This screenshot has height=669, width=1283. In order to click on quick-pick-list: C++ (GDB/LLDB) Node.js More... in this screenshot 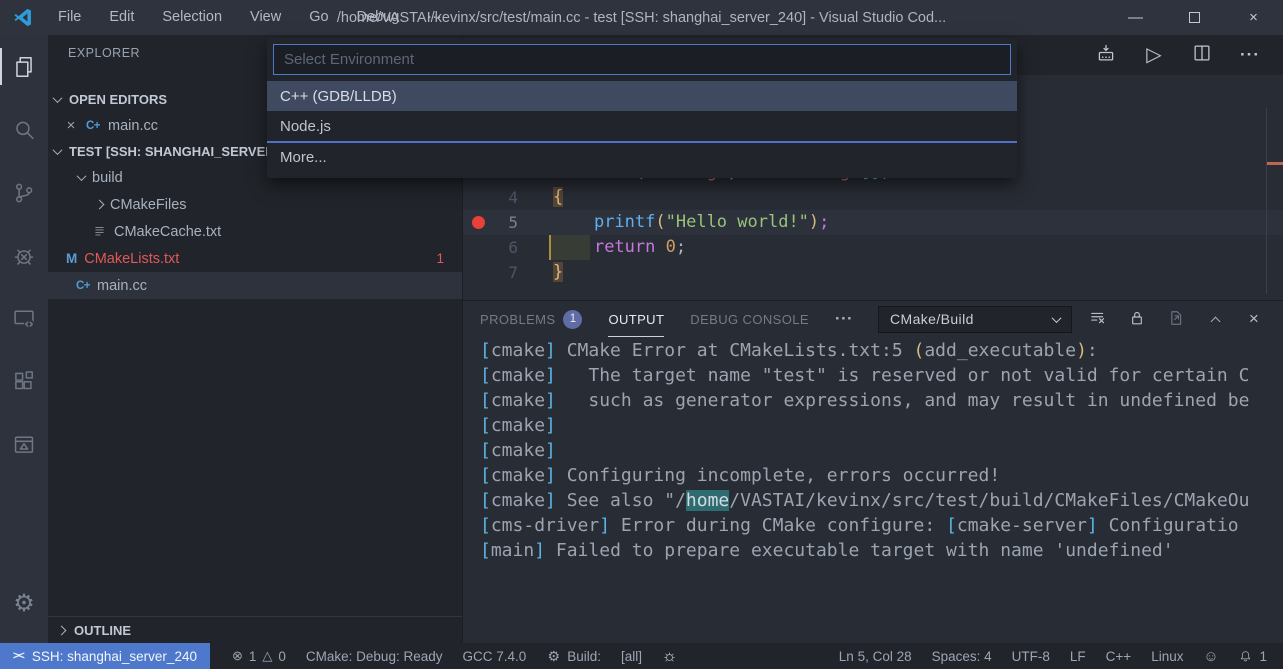, I will do `click(642, 126)`.